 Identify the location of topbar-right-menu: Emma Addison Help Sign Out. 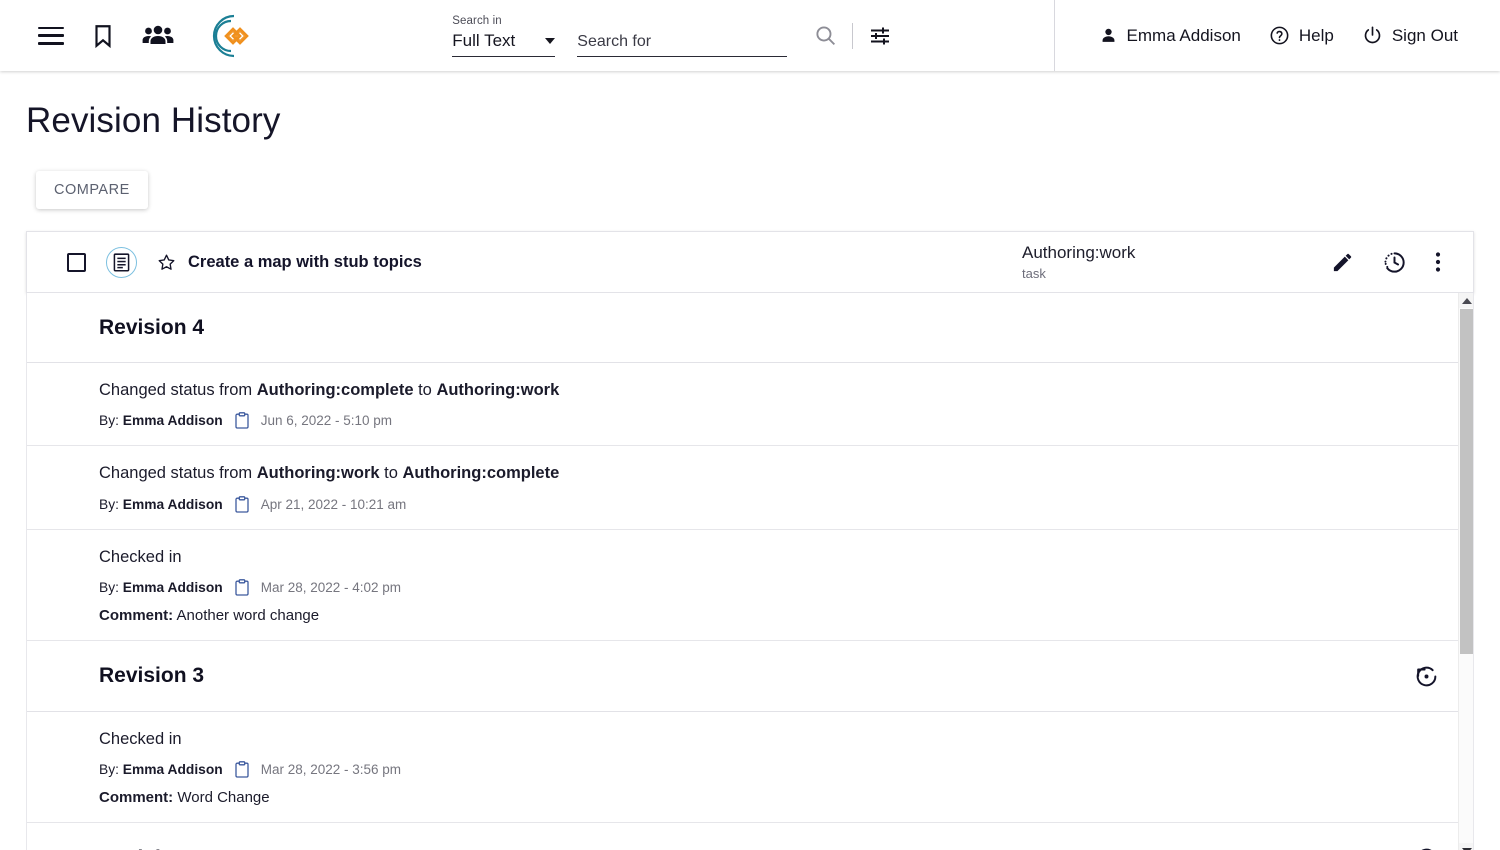
(1276, 35).